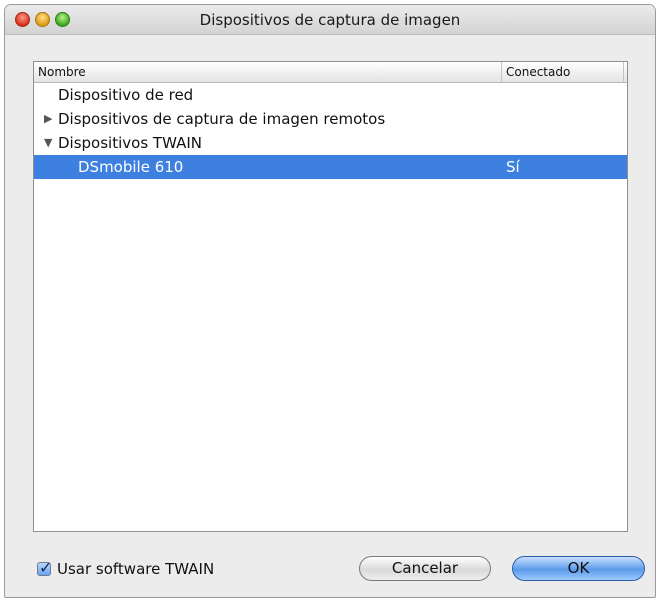  Describe the element at coordinates (330, 143) in the screenshot. I see `table-row: ▼ Dispositivos TWAIN` at that location.